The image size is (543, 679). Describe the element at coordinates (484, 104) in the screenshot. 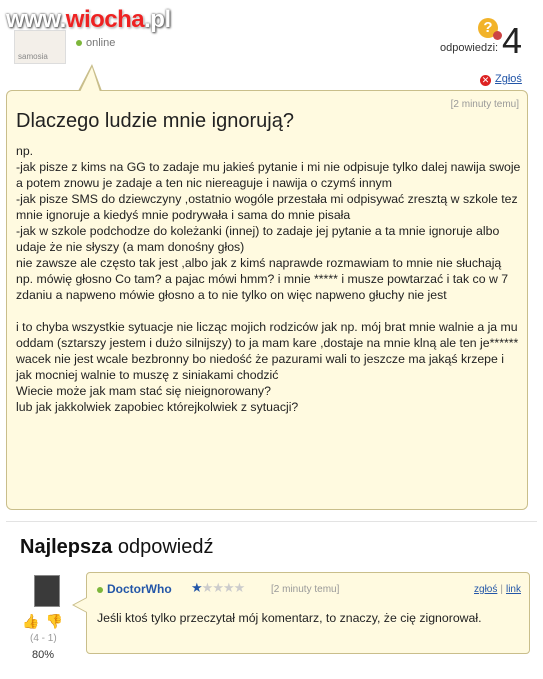

I see `question-time: [2 minuty temu]` at that location.